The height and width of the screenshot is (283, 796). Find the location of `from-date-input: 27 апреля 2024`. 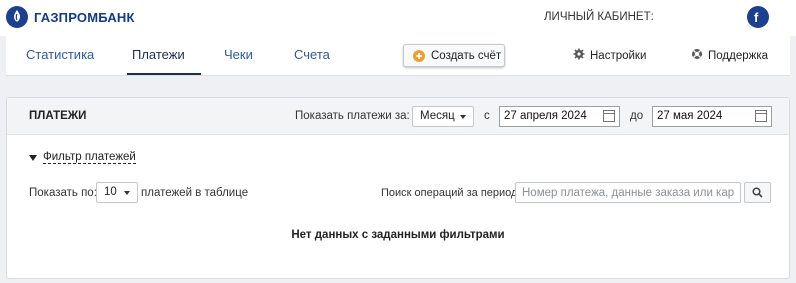

from-date-input: 27 апреля 2024 is located at coordinates (559, 116).